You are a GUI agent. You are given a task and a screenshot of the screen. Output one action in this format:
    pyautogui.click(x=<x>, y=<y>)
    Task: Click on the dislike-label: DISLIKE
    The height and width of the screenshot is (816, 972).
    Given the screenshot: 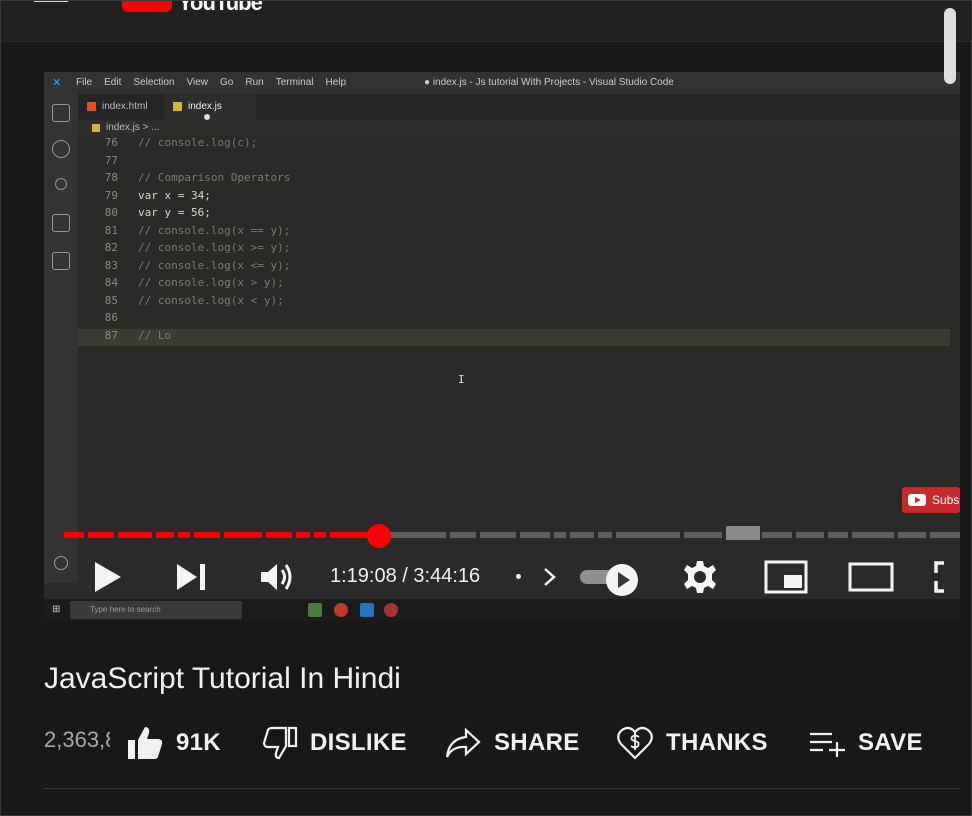 What is the action you would take?
    pyautogui.click(x=358, y=742)
    